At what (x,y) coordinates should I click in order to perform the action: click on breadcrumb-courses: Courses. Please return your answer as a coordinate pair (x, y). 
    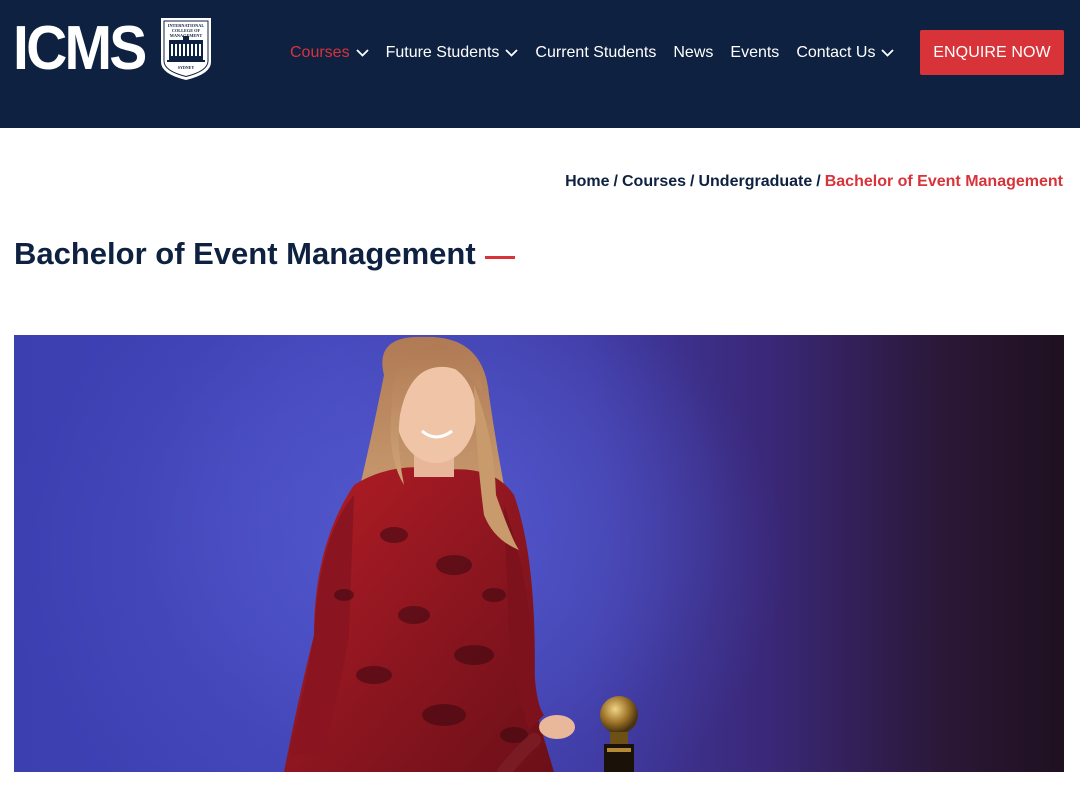
    Looking at the image, I should click on (654, 182).